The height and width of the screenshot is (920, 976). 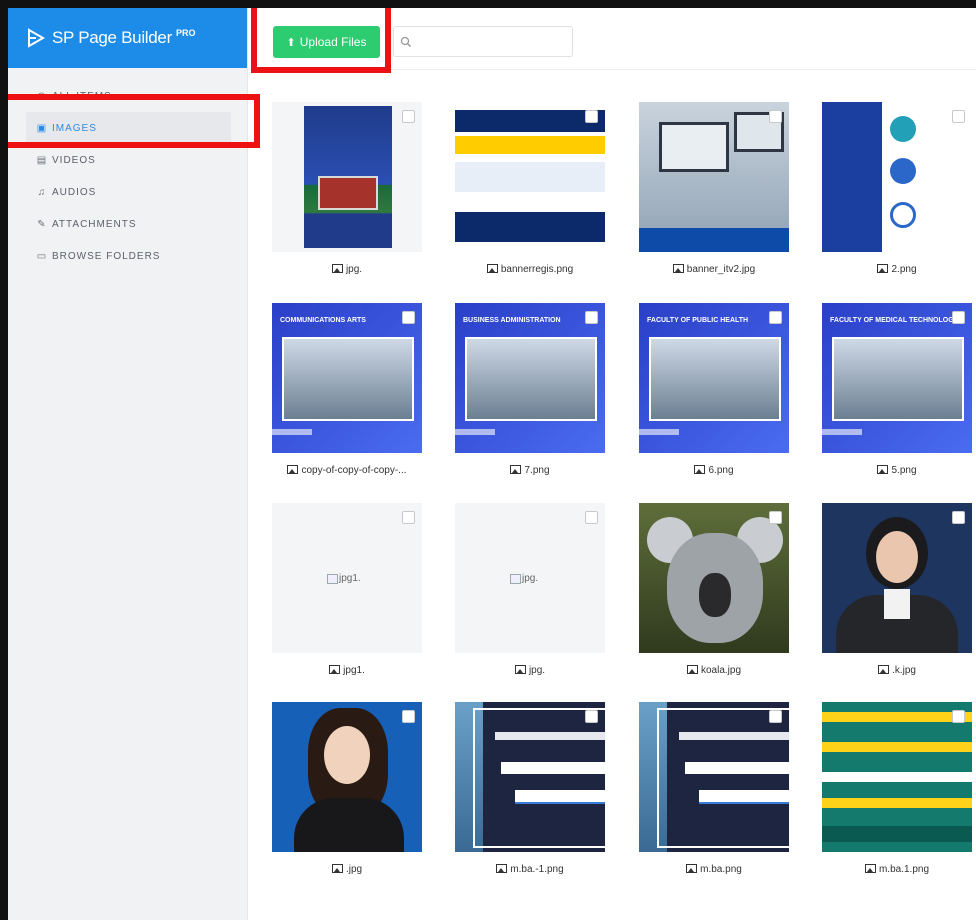 I want to click on broken-image: jpg., so click(x=524, y=578).